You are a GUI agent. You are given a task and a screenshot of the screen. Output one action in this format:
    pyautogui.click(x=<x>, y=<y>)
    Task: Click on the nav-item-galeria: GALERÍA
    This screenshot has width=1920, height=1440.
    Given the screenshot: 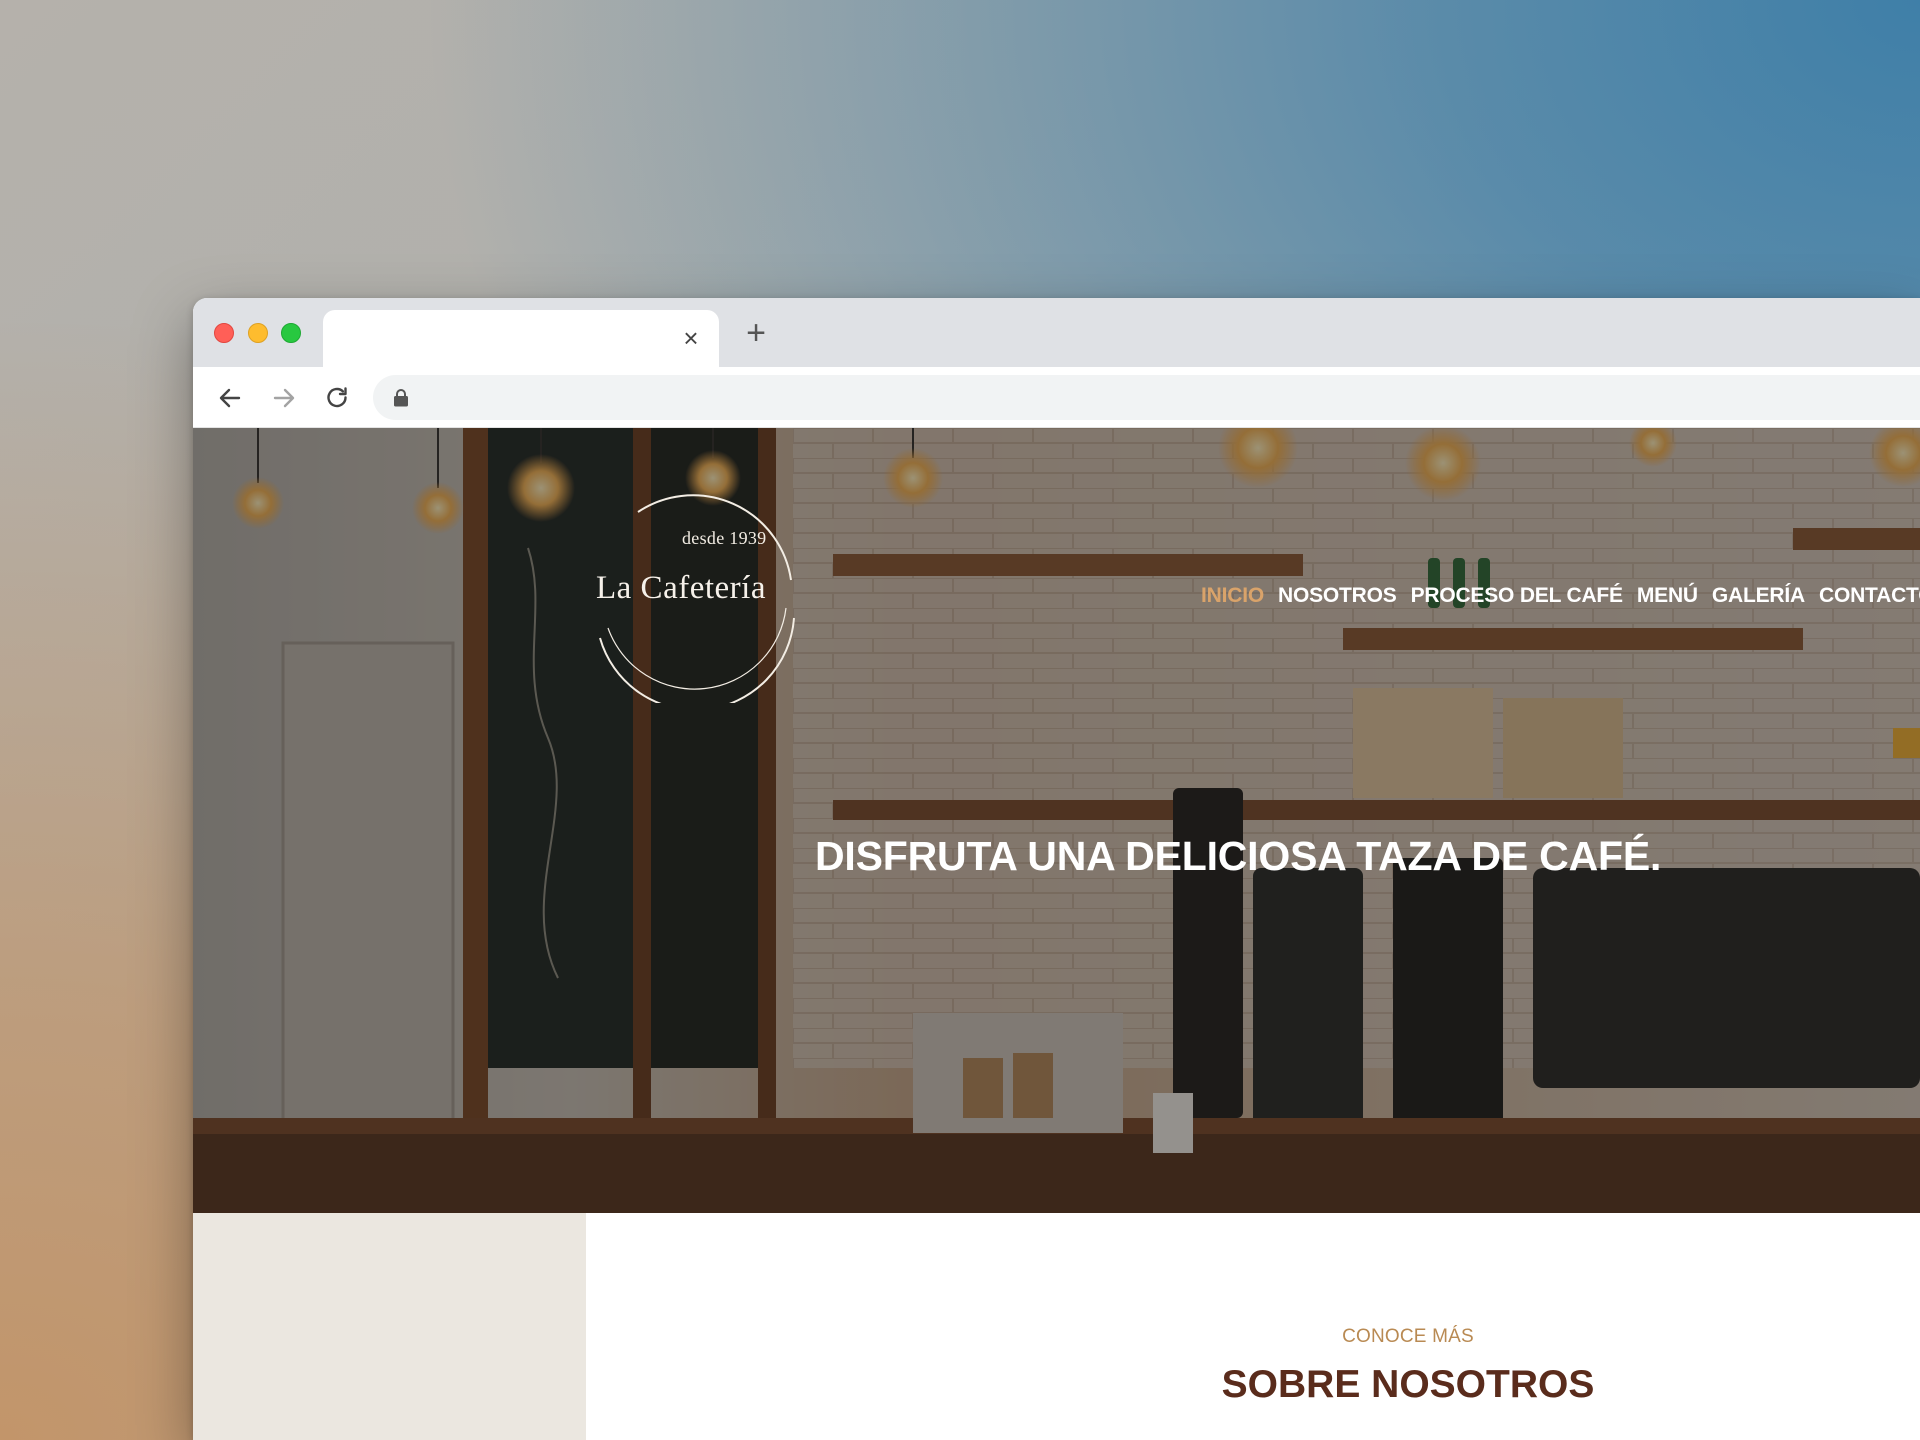 What is the action you would take?
    pyautogui.click(x=1758, y=596)
    